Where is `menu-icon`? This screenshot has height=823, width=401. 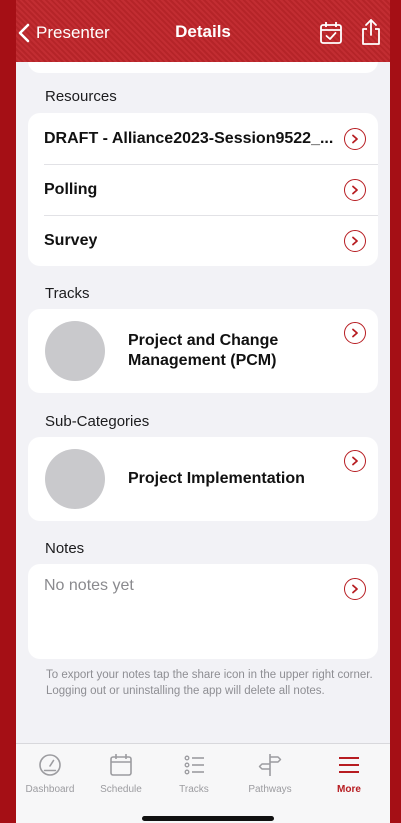
menu-icon is located at coordinates (349, 765).